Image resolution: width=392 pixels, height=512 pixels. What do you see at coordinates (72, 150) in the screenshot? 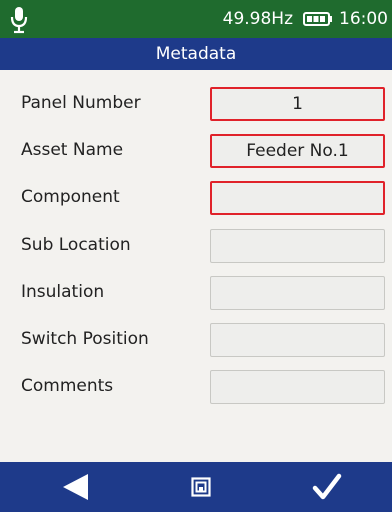
I see `asset-name-label: Asset Name` at bounding box center [72, 150].